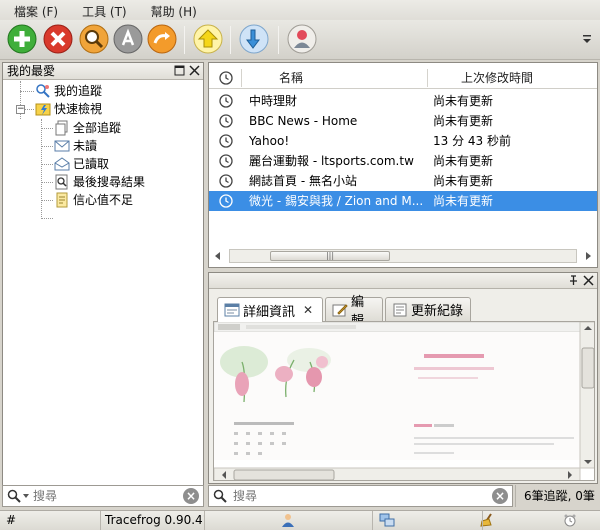  I want to click on log-icon, so click(400, 309).